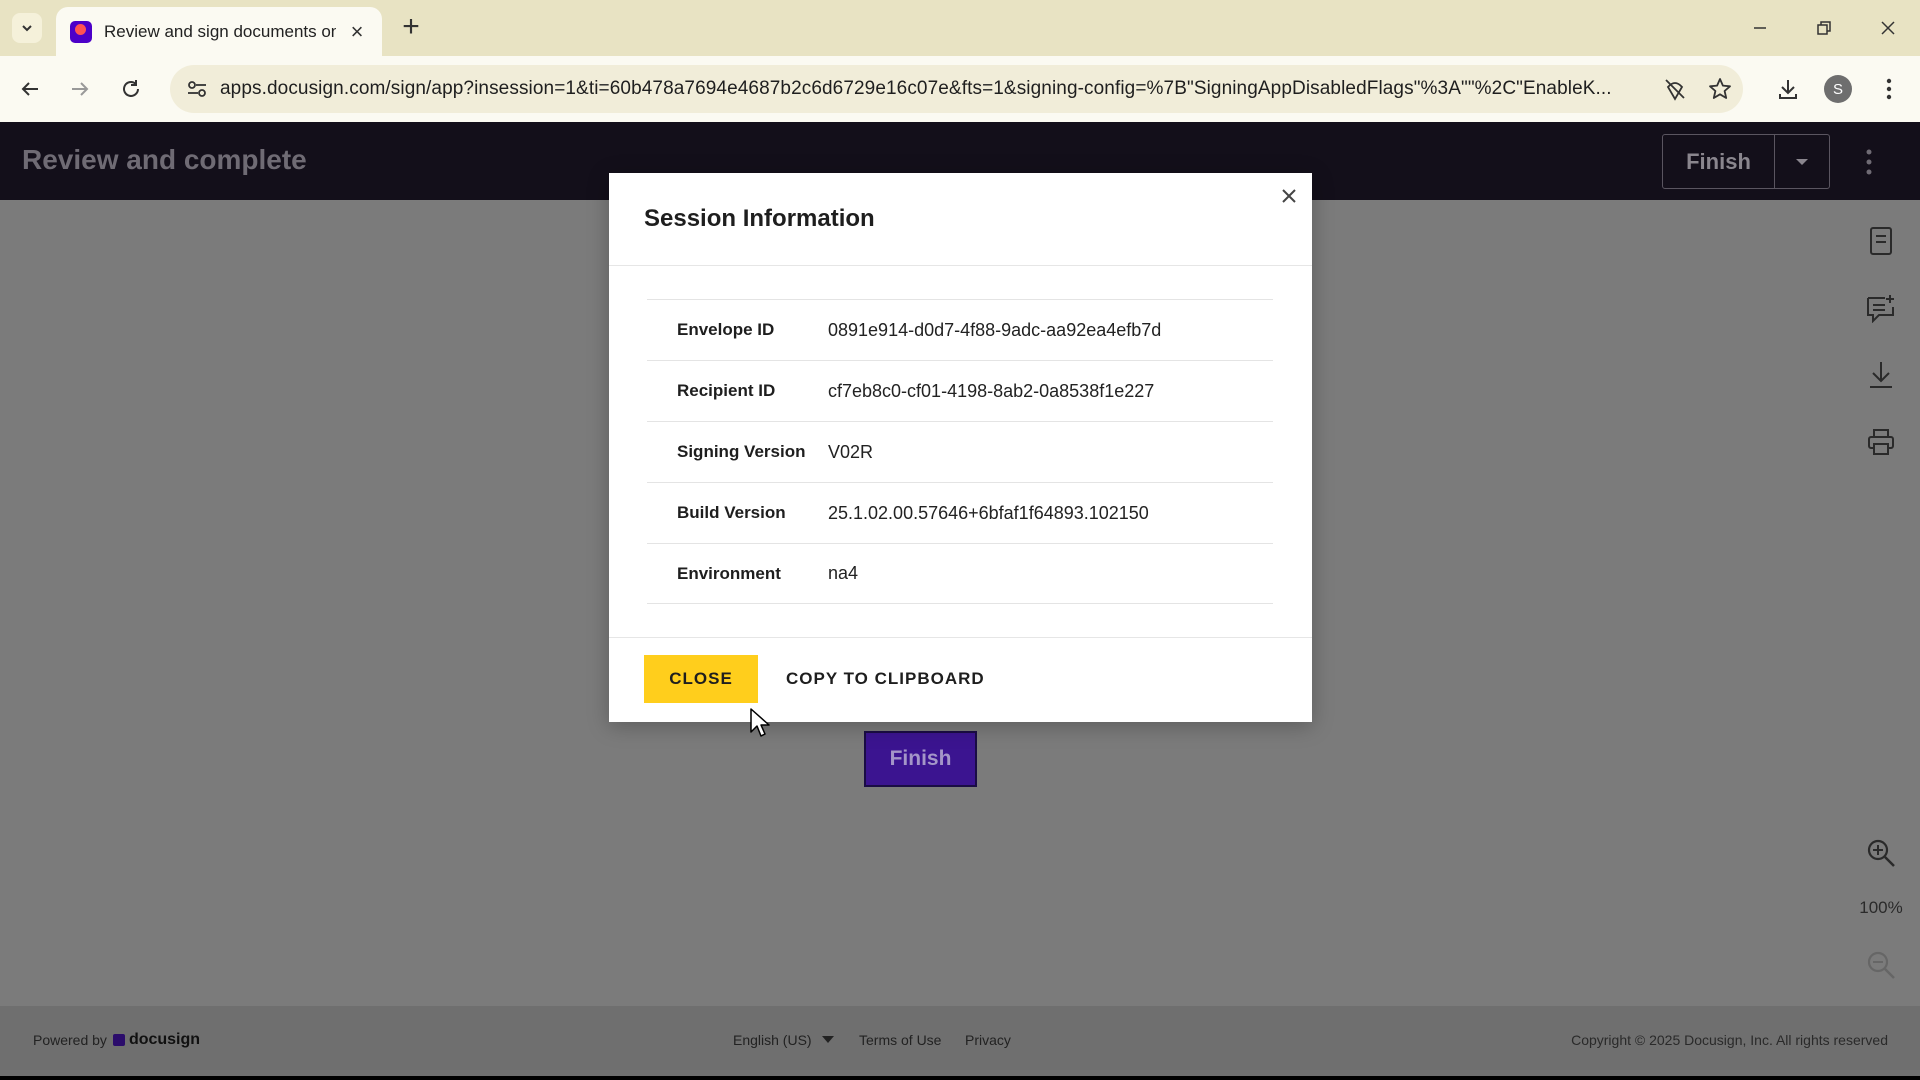 The height and width of the screenshot is (1080, 1920). I want to click on browser-tab: Review and sign documents on ×, so click(219, 31).